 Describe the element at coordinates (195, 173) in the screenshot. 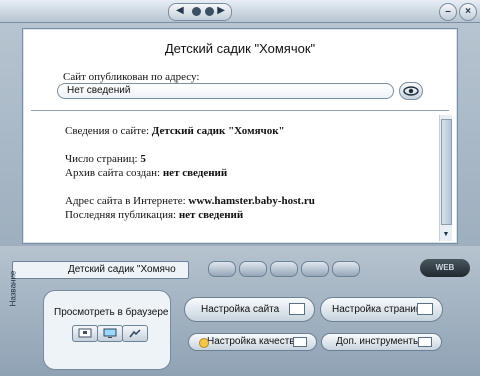

I see `info-archive-value: нет сведений` at that location.